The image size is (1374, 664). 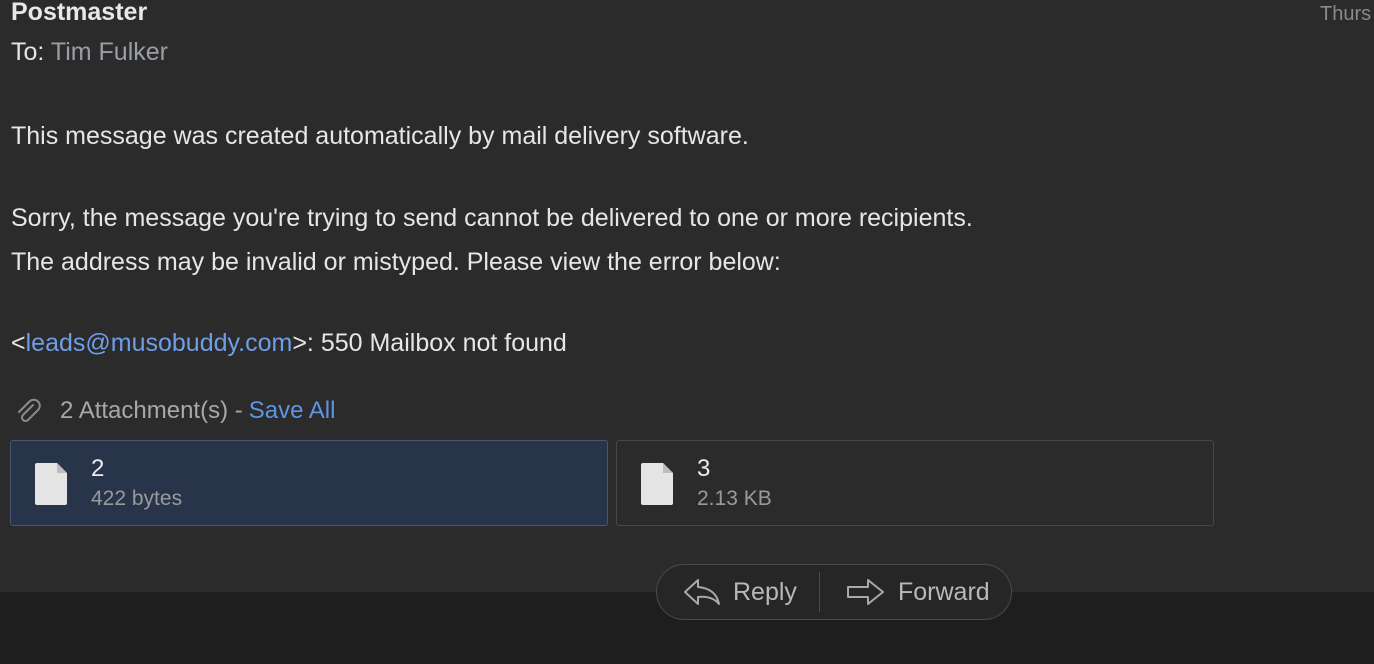 What do you see at coordinates (18, 343) in the screenshot?
I see `error-prefix: <` at bounding box center [18, 343].